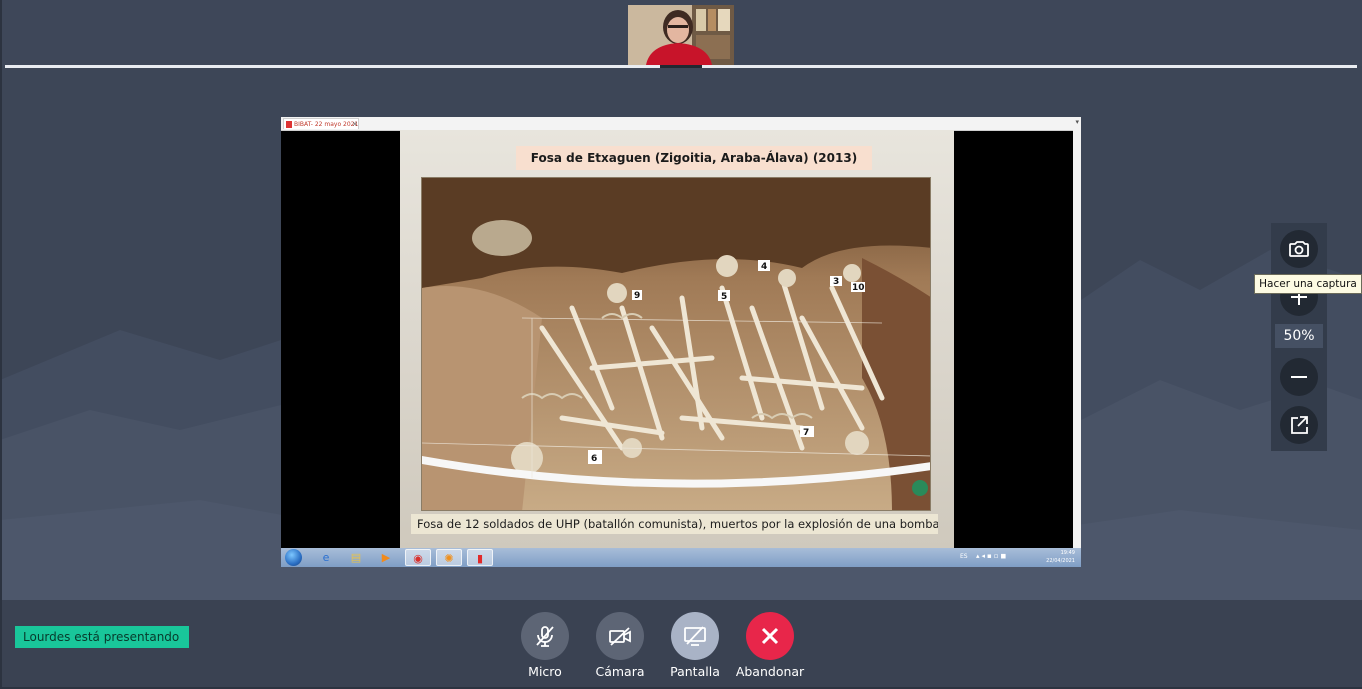  Describe the element at coordinates (681, 557) in the screenshot. I see `windows-taskbar: e ▤ ▶ ◉ ✺ ▮ ES ▴◂▪▫◼ 19:49 22/04/2021` at that location.